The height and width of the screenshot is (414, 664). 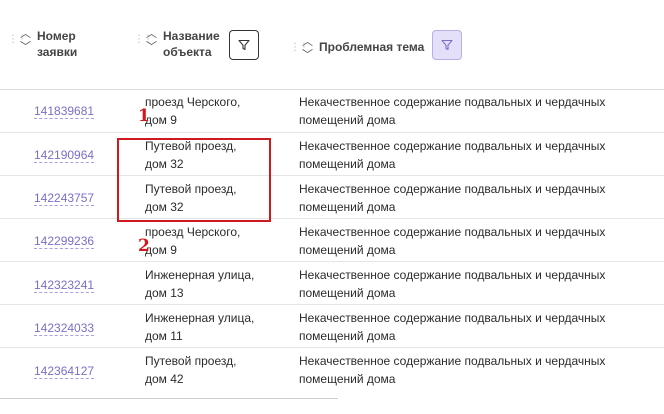 I want to click on scrollbar-track, so click(x=169, y=398).